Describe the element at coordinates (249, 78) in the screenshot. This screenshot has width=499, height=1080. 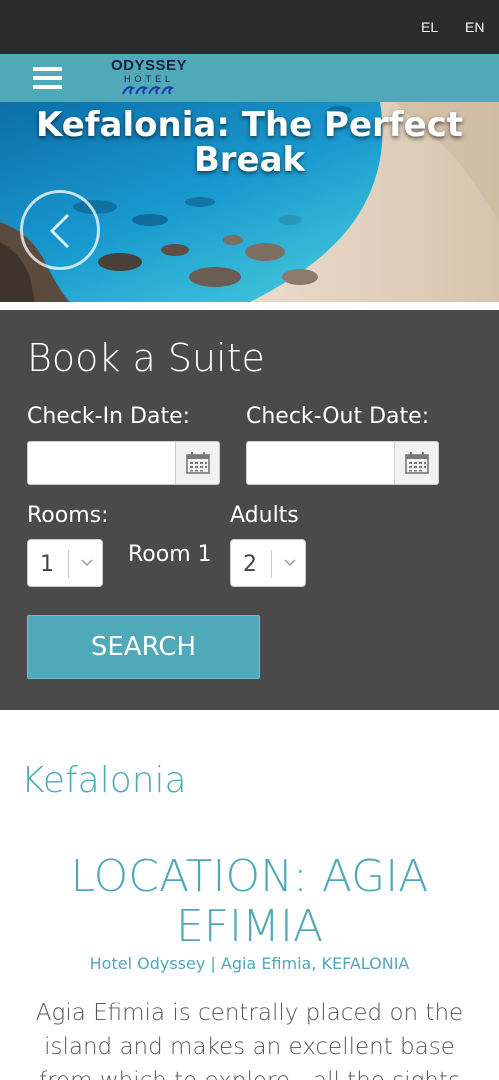
I see `navbar: ODYSSEY HOTEL` at that location.